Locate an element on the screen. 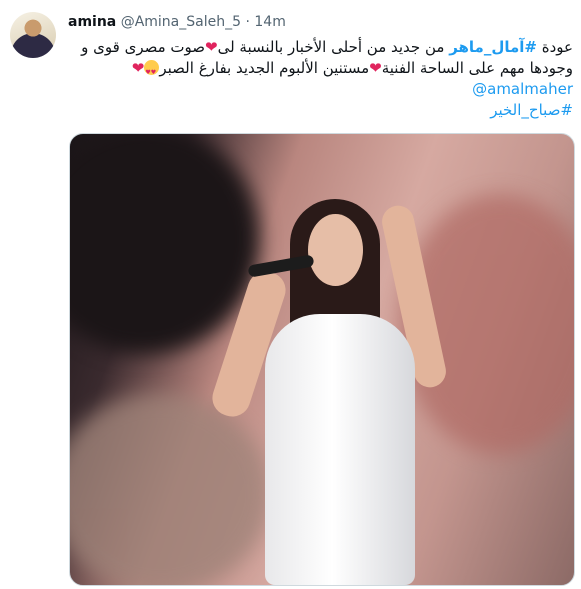  heart-eyes-emoji-icon is located at coordinates (152, 71).